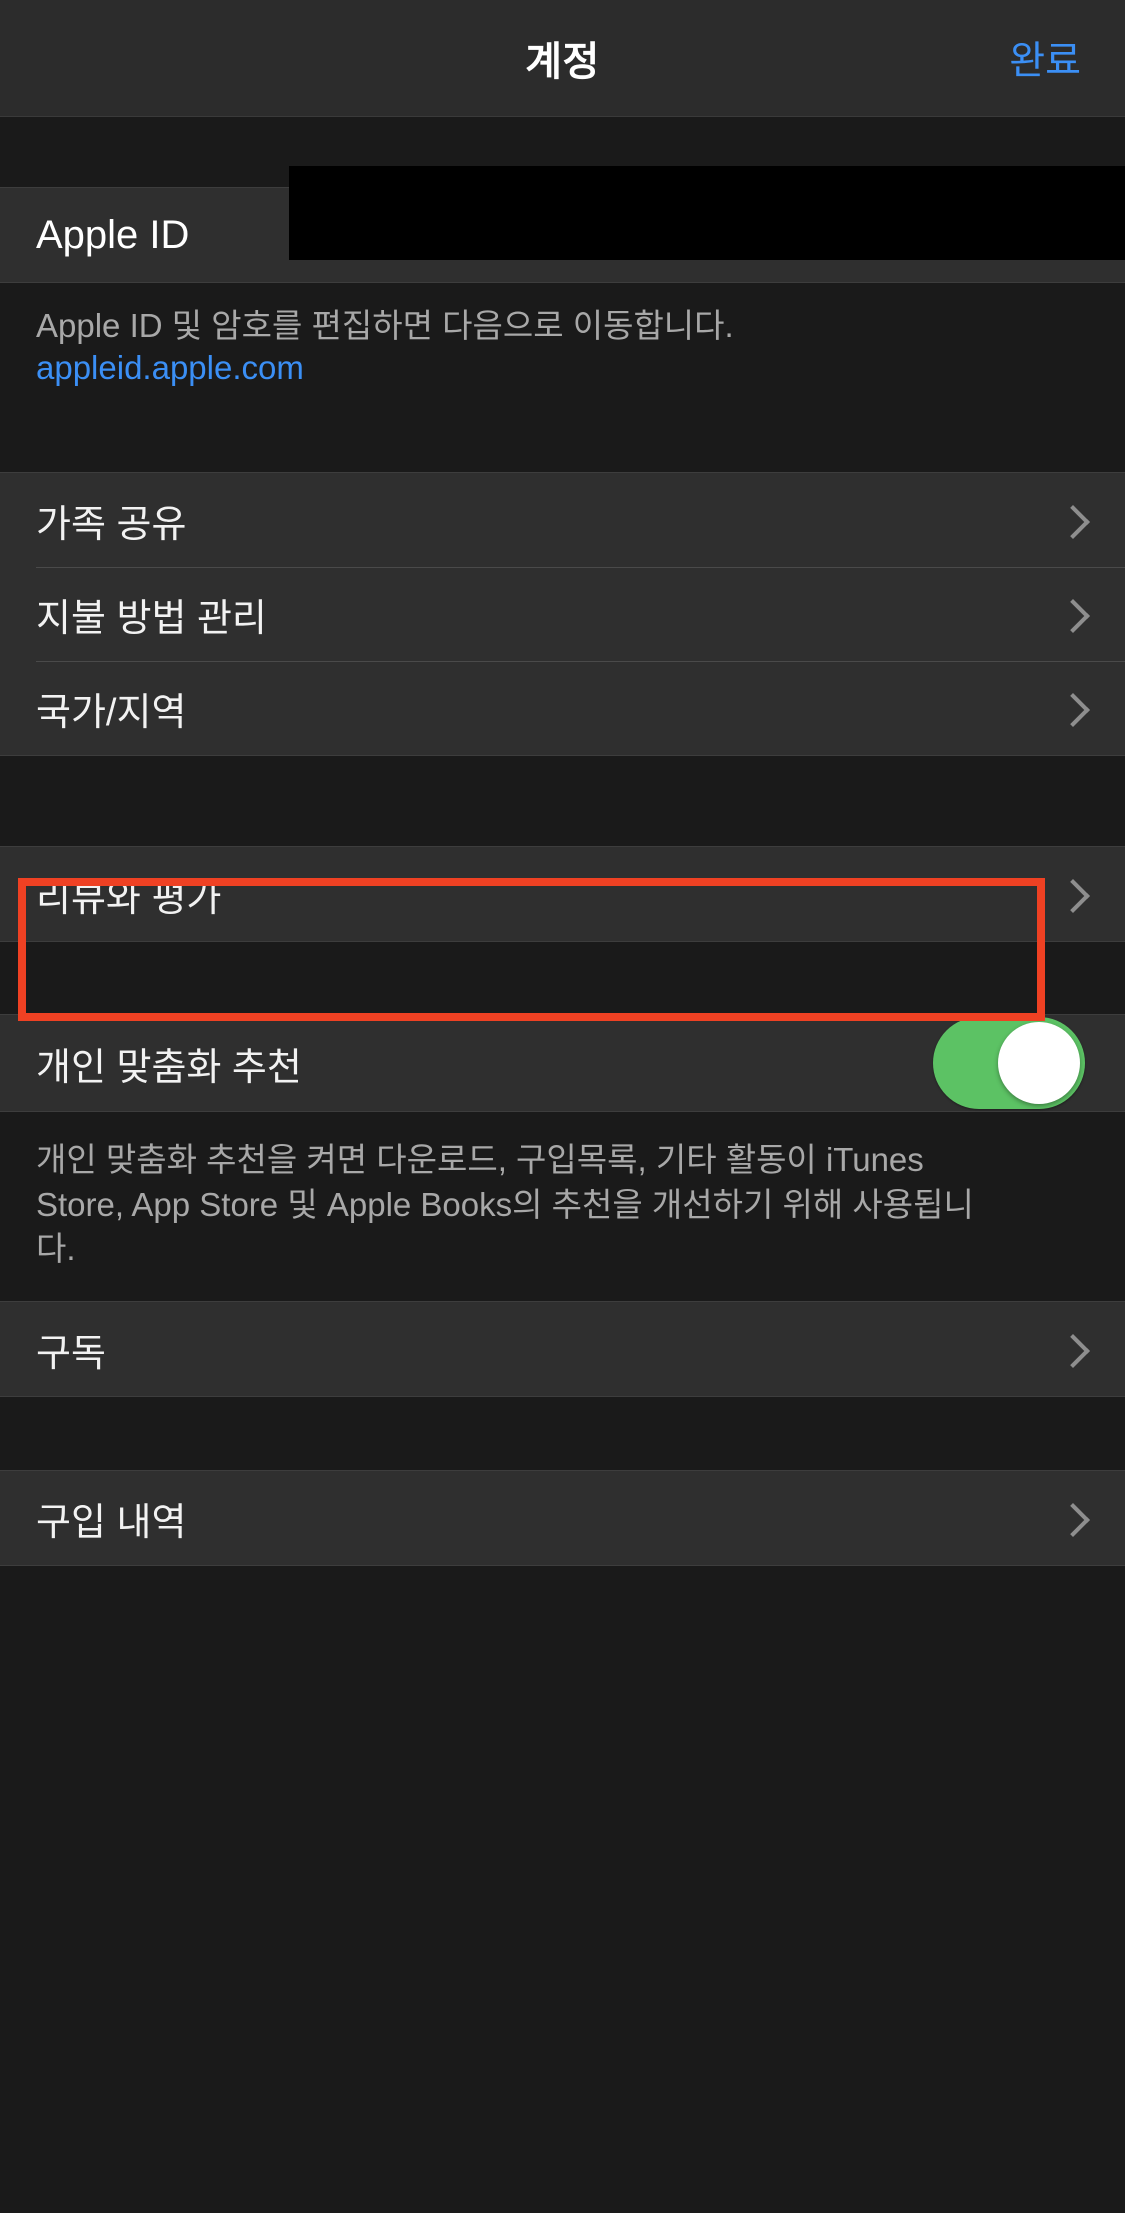 The width and height of the screenshot is (1125, 2213). I want to click on personalized-recommendations-toggle, so click(1009, 1063).